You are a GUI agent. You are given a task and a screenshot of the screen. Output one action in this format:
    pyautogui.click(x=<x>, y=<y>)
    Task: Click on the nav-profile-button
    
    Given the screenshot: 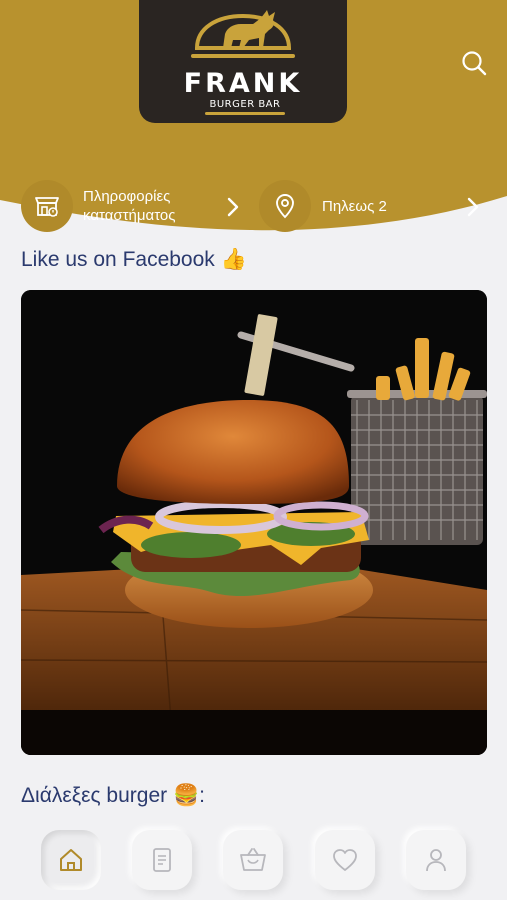 What is the action you would take?
    pyautogui.click(x=436, y=860)
    